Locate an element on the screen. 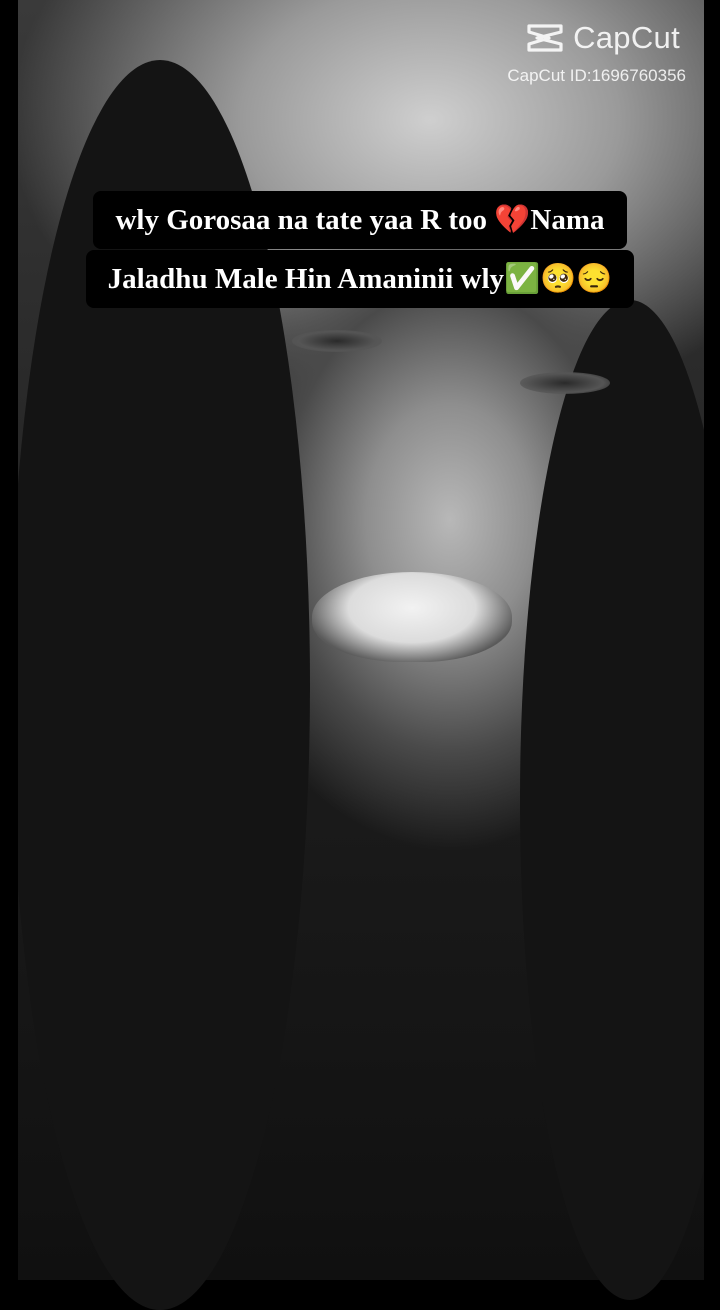  caption-line-2: Jaladhu Male Hin Amaninii wly✅🥺😔 is located at coordinates (360, 279).